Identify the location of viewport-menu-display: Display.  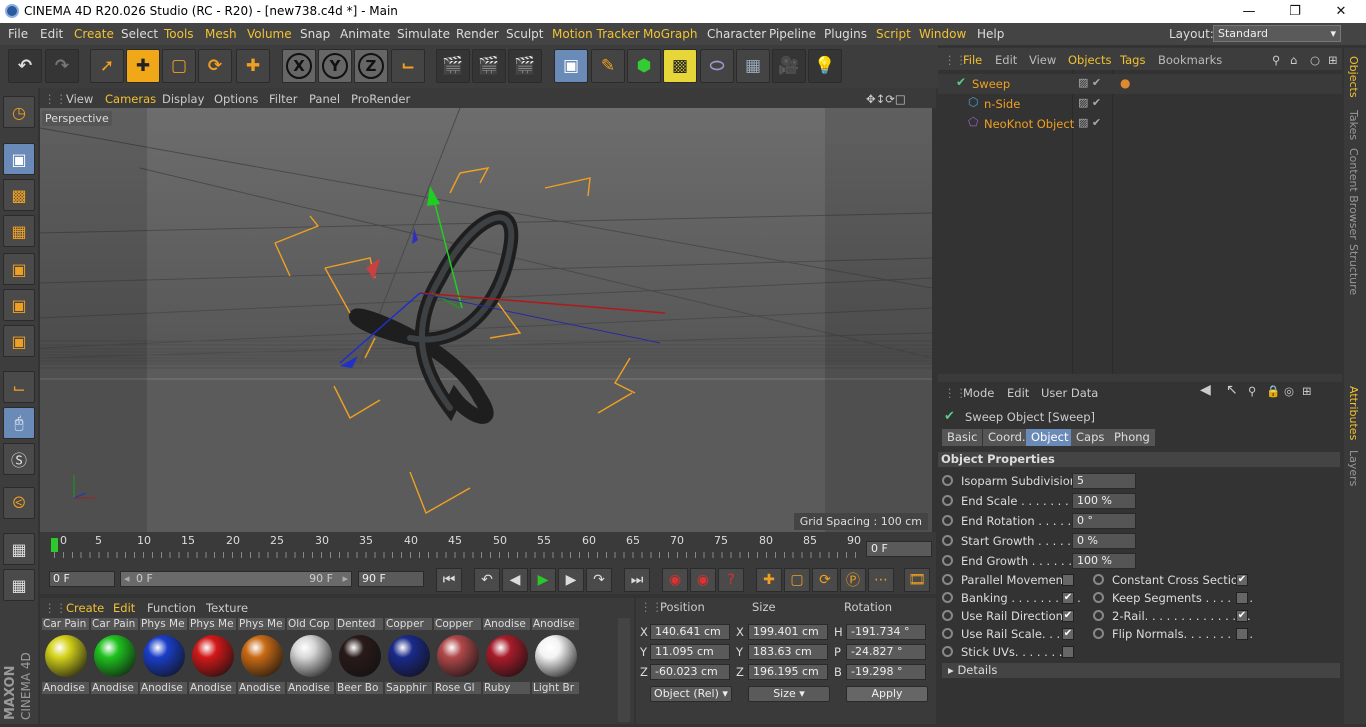
(183, 99).